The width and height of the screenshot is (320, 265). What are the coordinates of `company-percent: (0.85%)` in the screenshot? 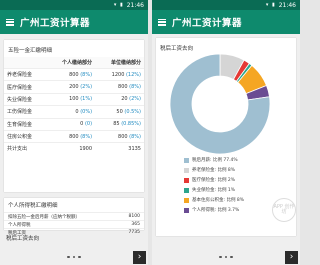 It's located at (131, 124).